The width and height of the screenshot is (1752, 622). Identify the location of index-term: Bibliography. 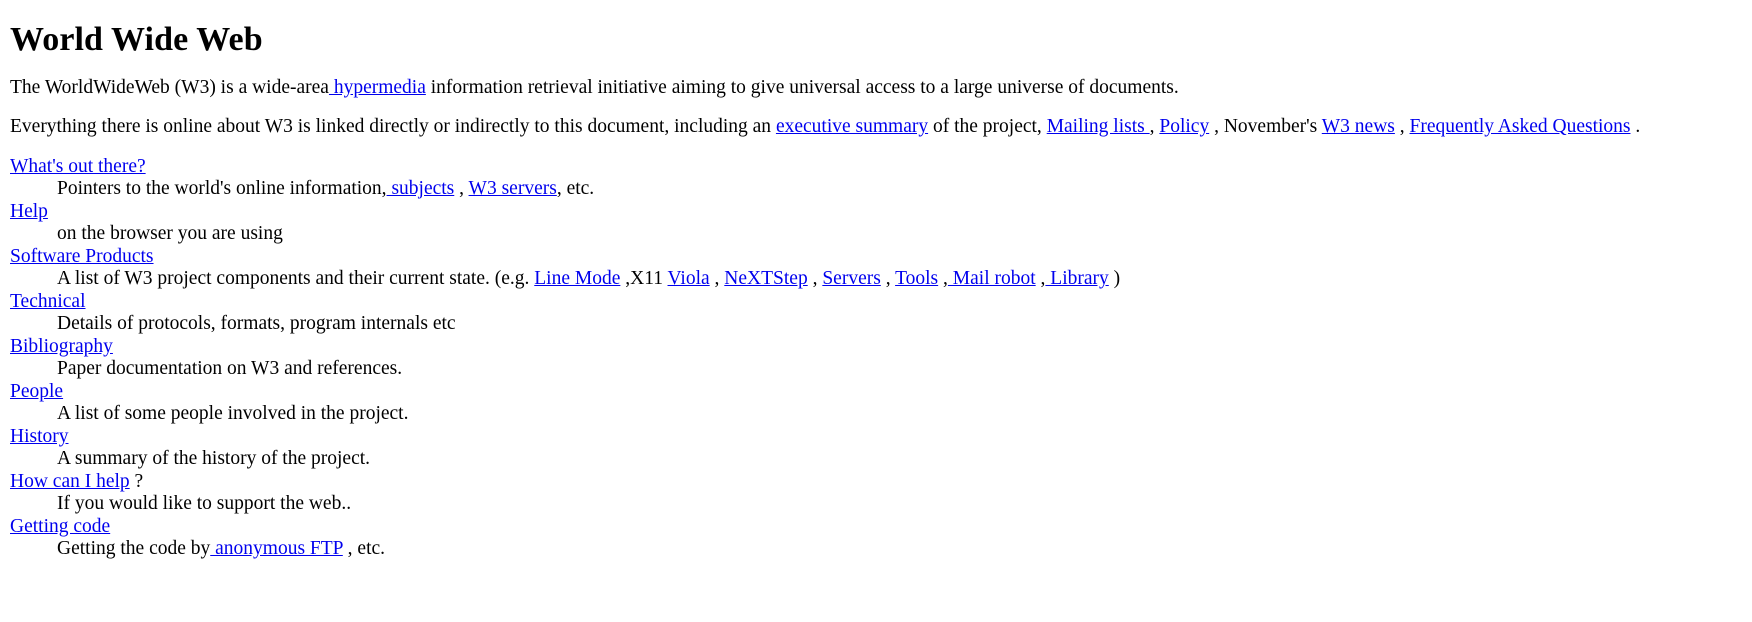
(876, 348).